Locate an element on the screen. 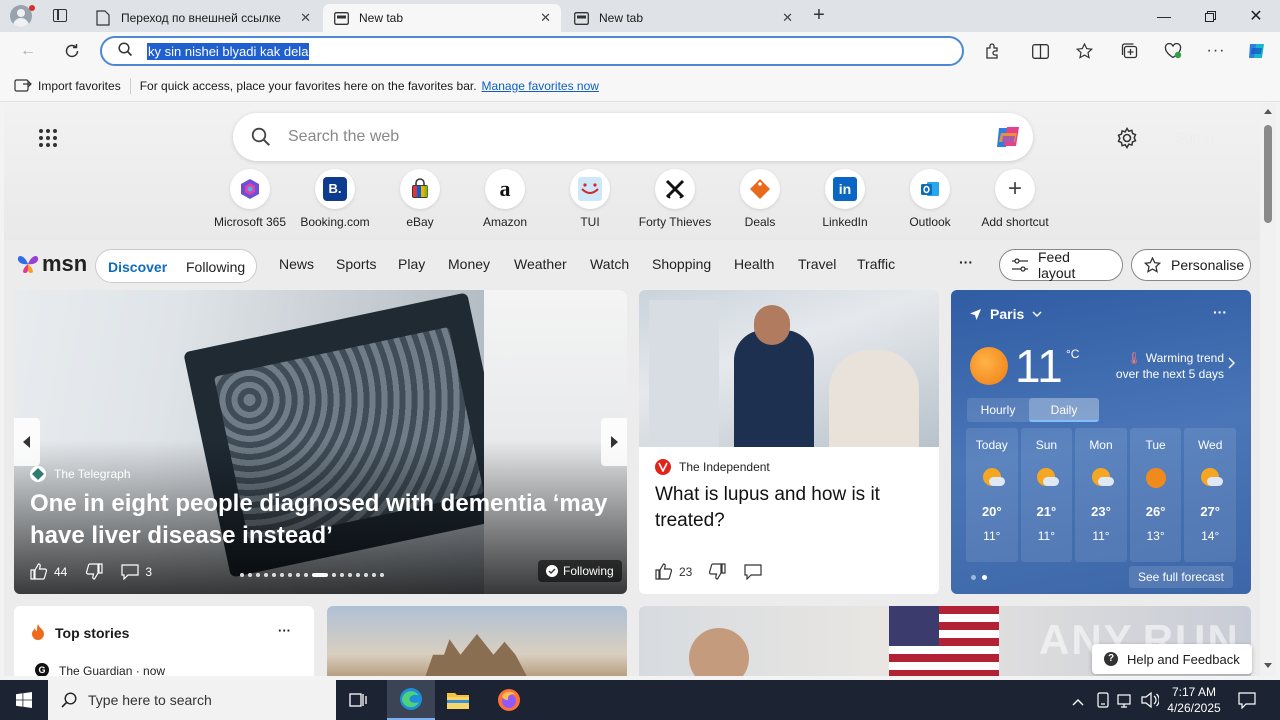  import-favorites-button: Import favorites is located at coordinates (79, 86).